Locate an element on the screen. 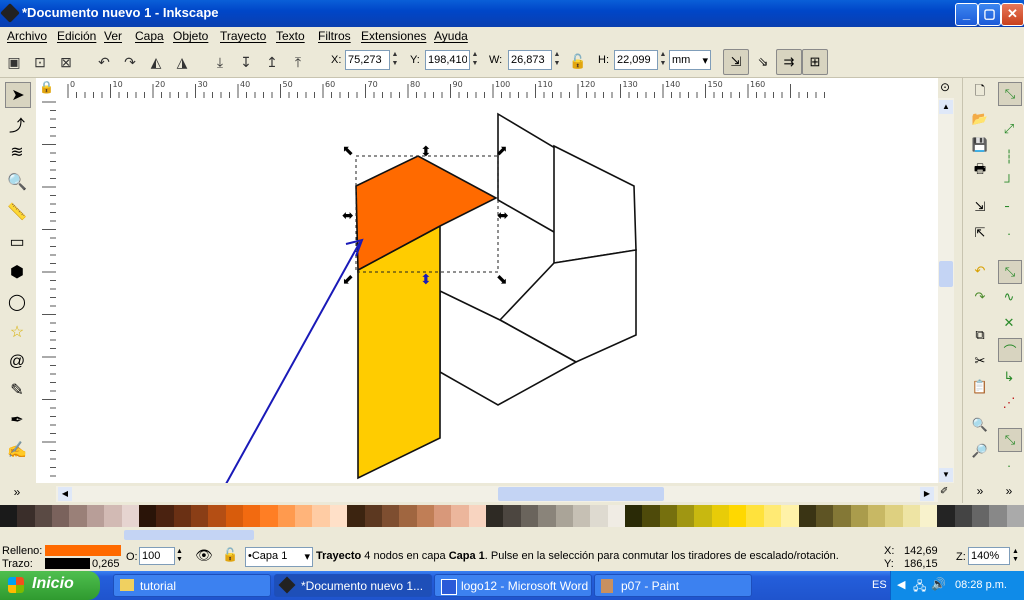  horizontal-scrollbar: ◀ ▶ is located at coordinates (497, 494).